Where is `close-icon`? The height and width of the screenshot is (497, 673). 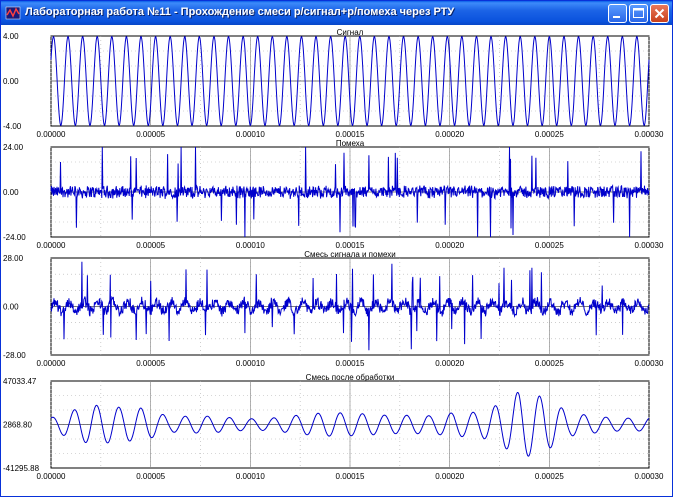 close-icon is located at coordinates (659, 13).